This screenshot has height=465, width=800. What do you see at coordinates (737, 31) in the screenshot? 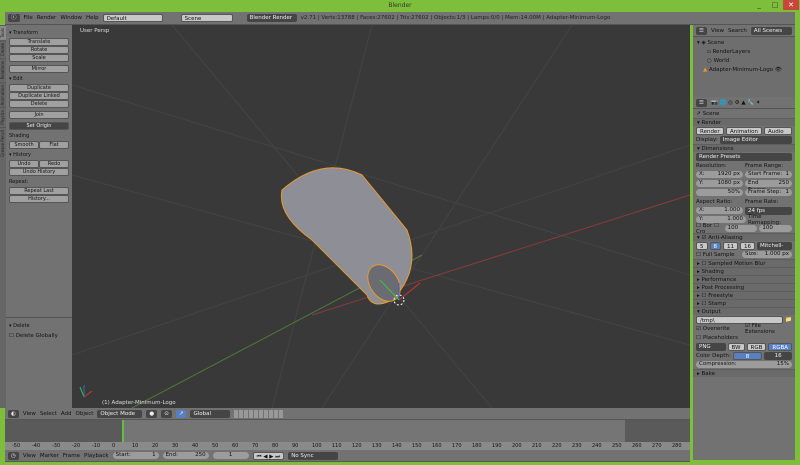
I see `outliner-search-menu: Search` at bounding box center [737, 31].